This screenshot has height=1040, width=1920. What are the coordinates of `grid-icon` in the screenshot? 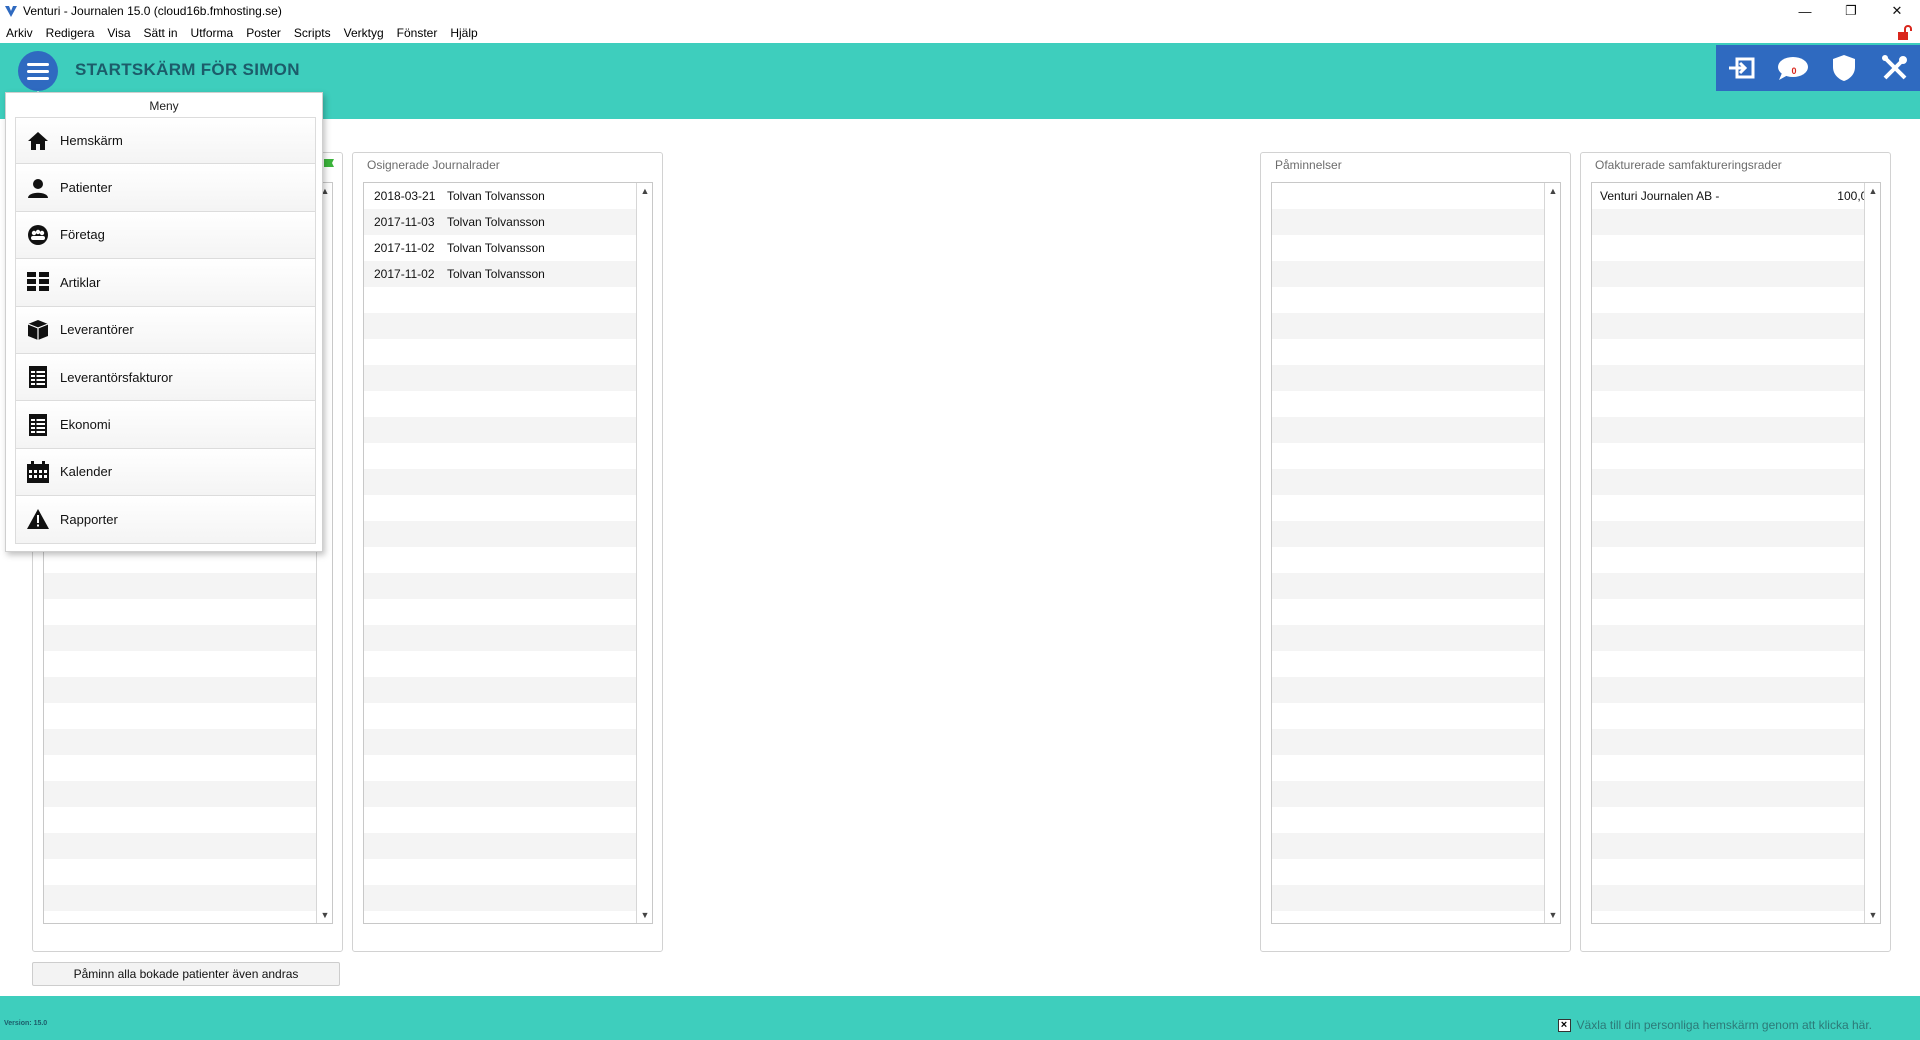 It's located at (38, 282).